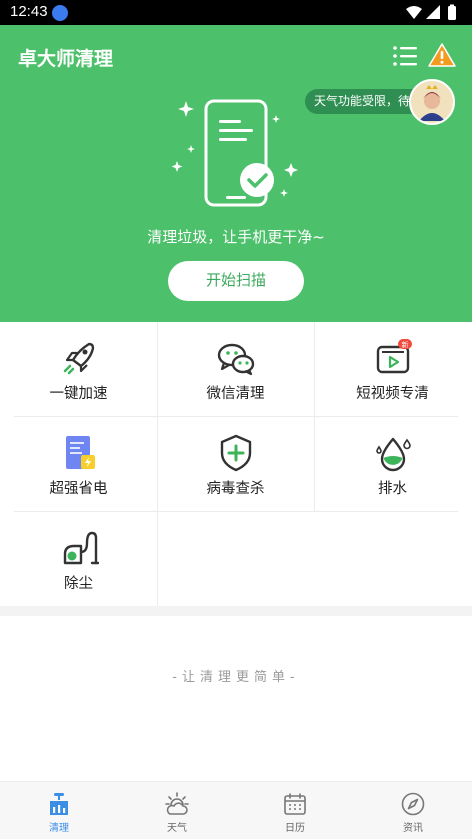 The height and width of the screenshot is (839, 472). I want to click on feature-short-video-clean: 新 短视频专清, so click(392, 369).